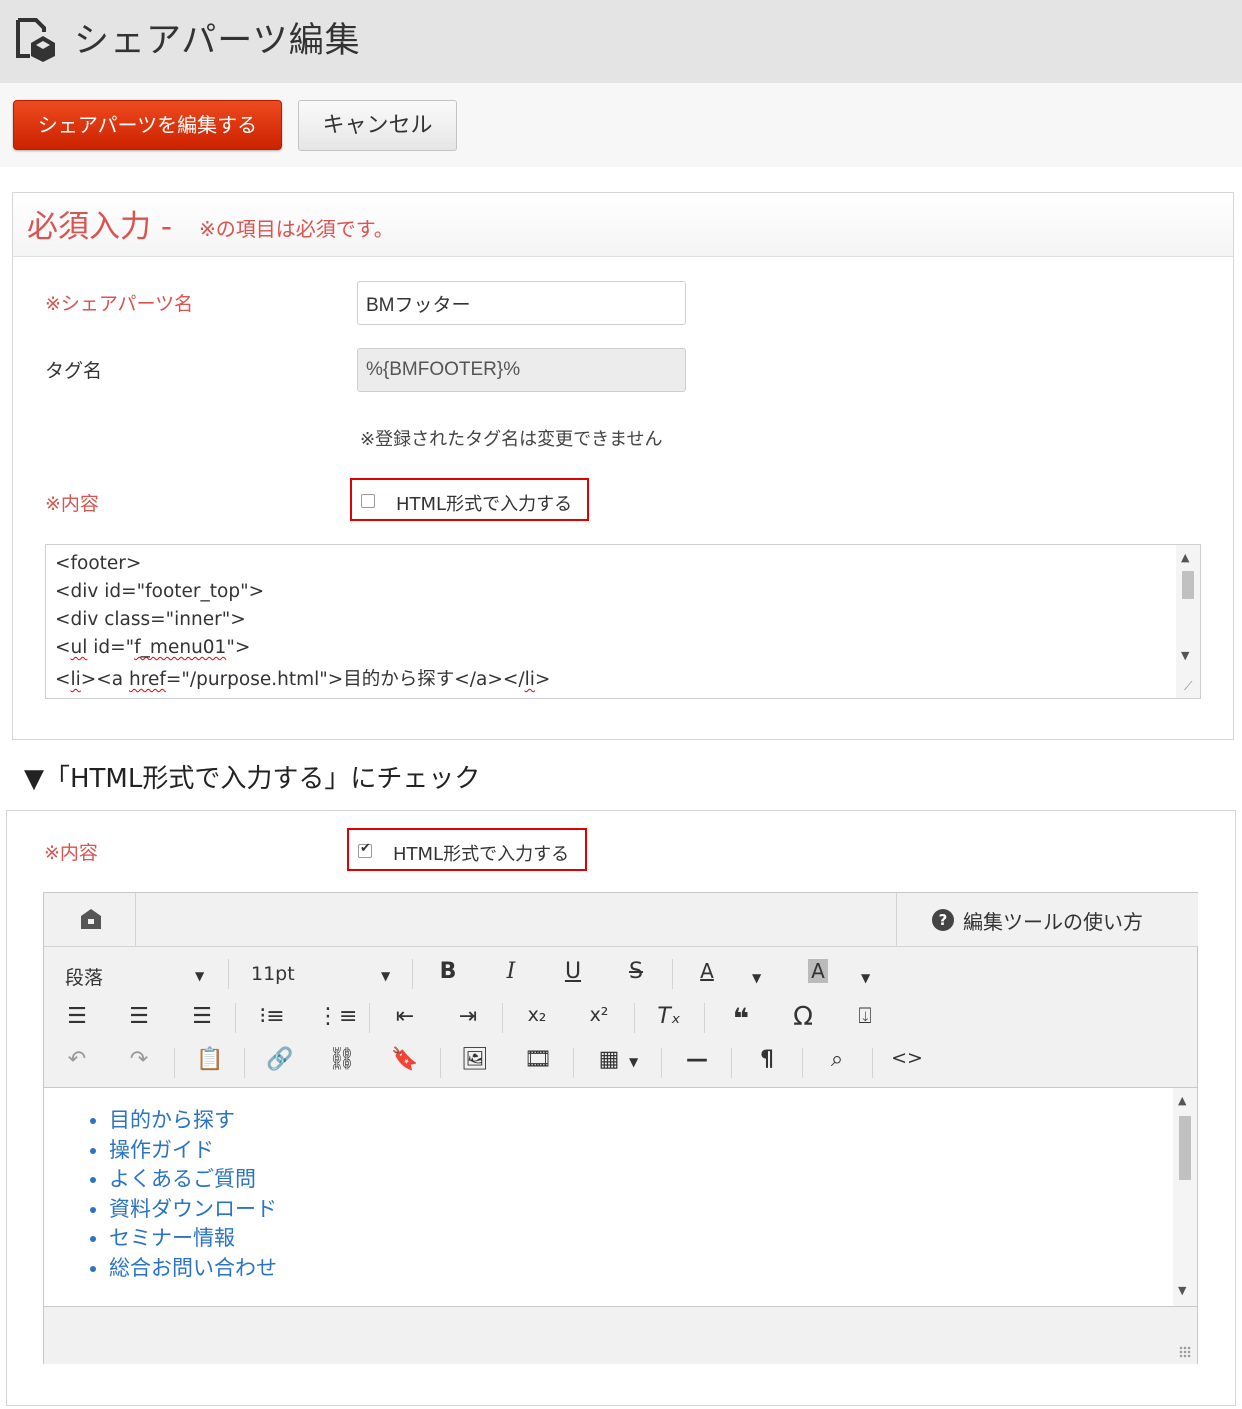  Describe the element at coordinates (405, 1059) in the screenshot. I see `bookmark-icon: 🔖` at that location.